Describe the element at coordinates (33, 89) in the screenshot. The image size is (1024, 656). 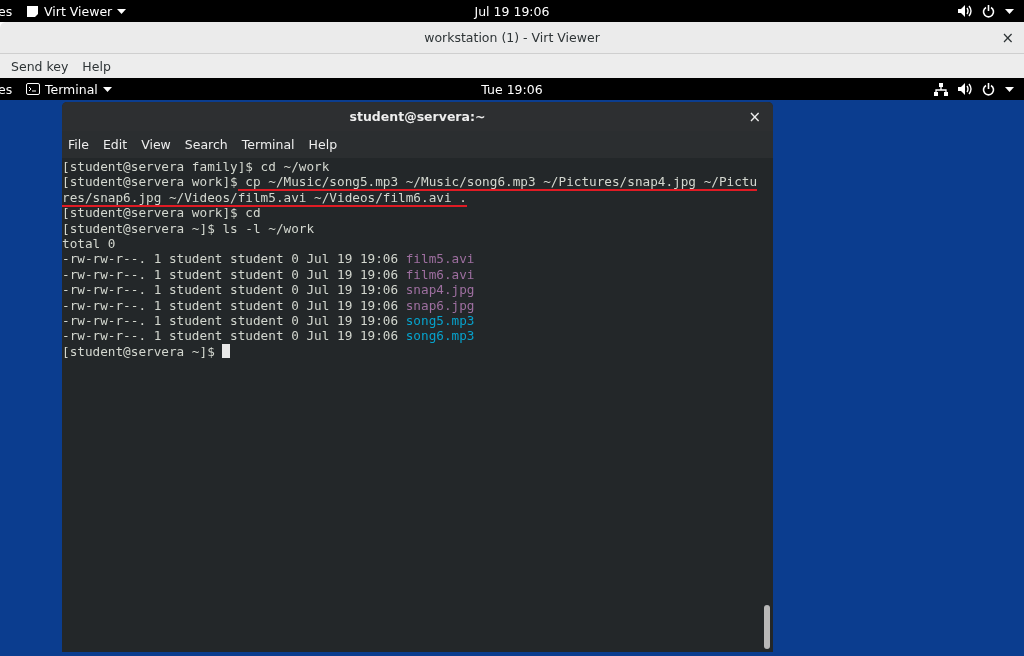
I see `terminal-icon` at that location.